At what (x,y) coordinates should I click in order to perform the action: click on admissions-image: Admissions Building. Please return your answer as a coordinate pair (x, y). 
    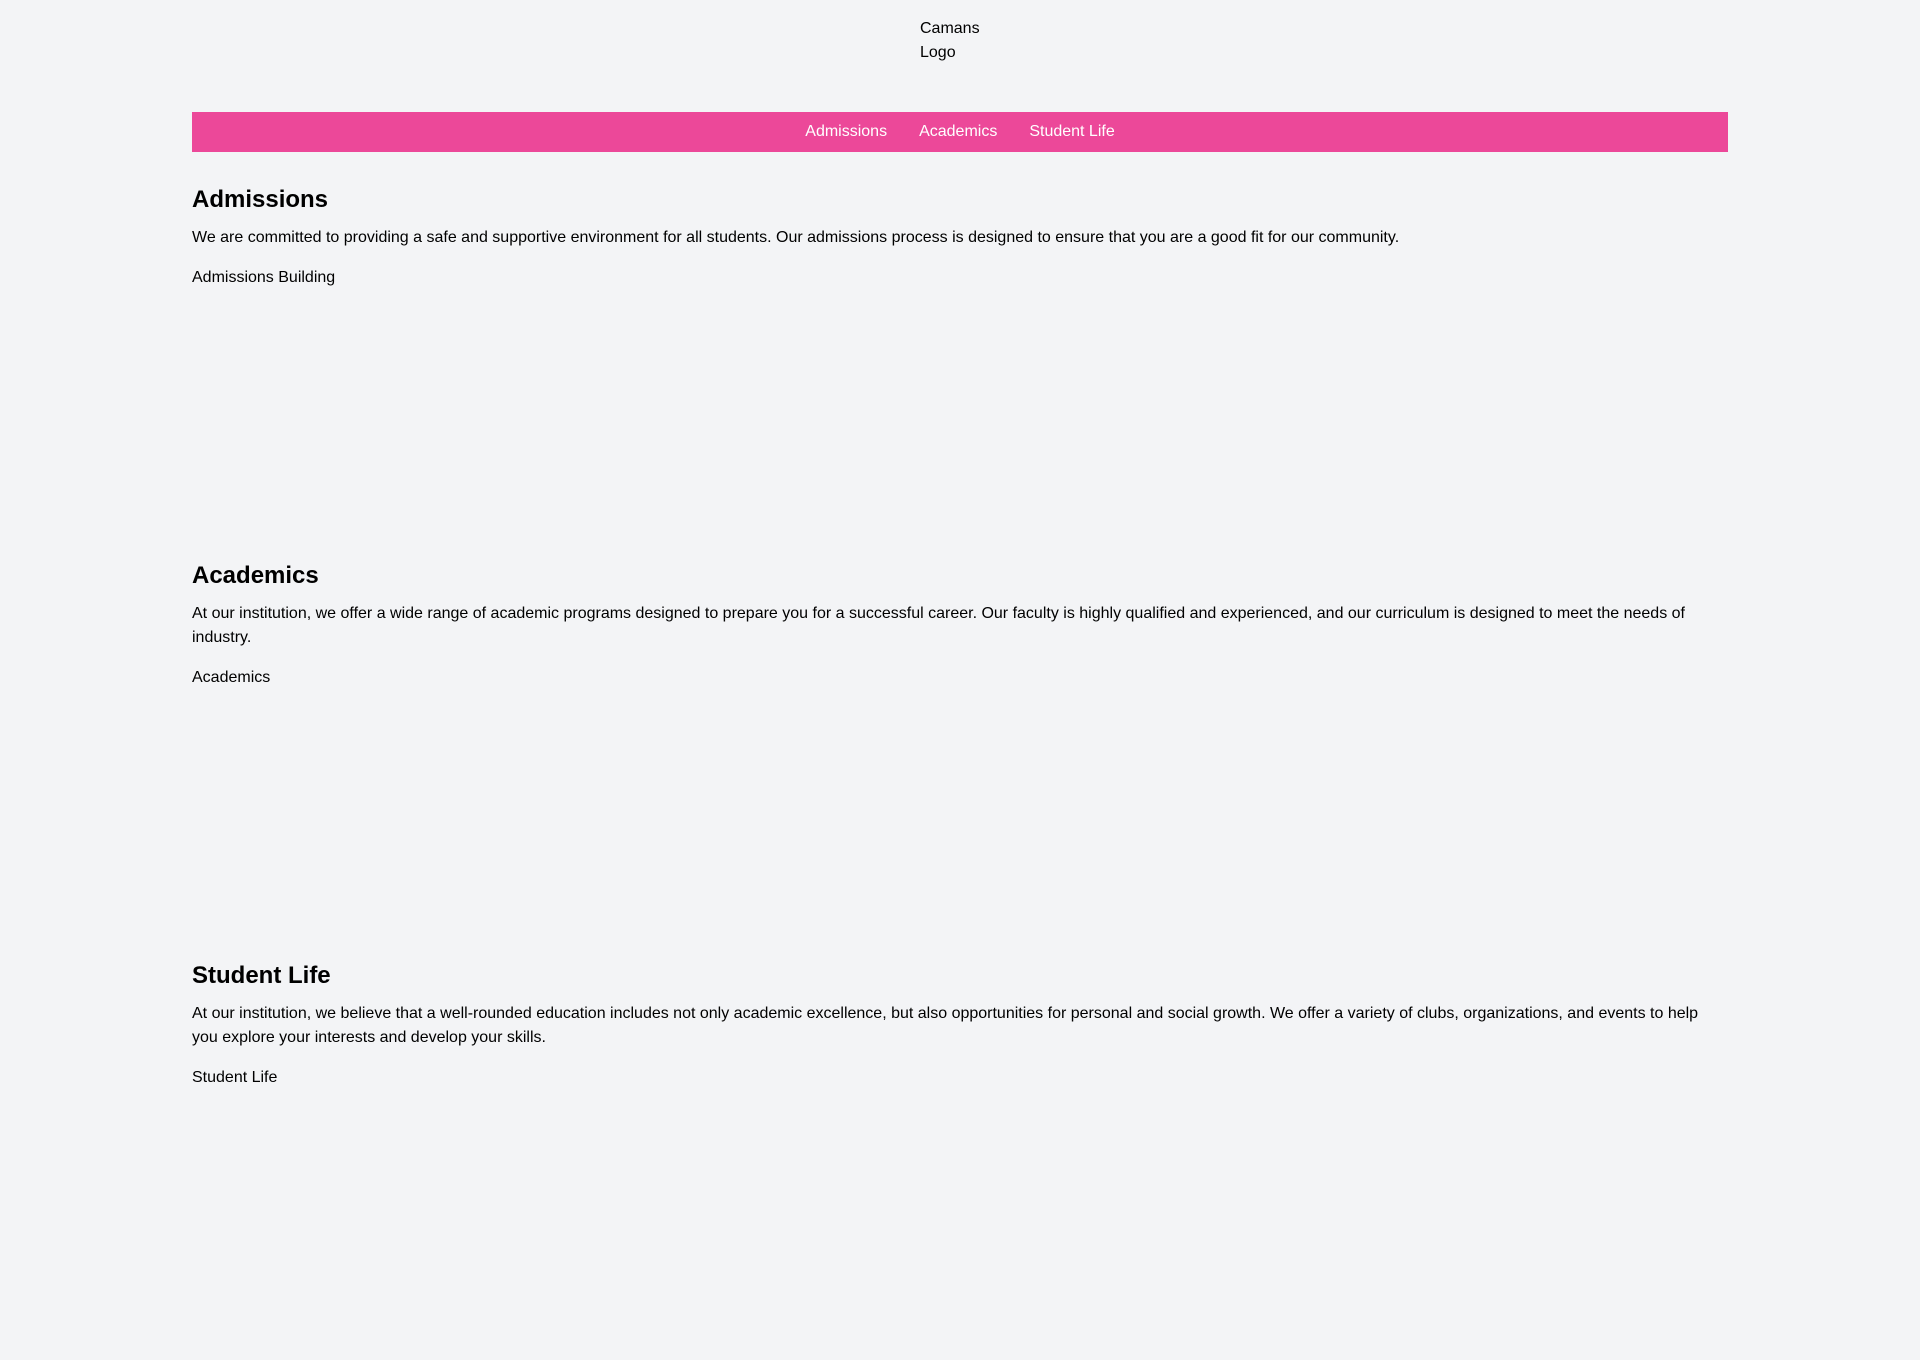
    Looking at the image, I should click on (264, 277).